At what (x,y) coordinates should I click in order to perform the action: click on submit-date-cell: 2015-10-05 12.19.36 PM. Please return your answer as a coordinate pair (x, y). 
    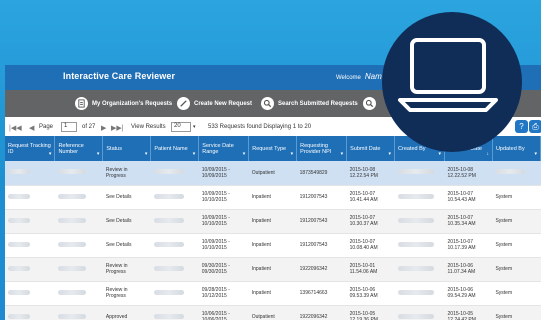
    Looking at the image, I should click on (370, 312).